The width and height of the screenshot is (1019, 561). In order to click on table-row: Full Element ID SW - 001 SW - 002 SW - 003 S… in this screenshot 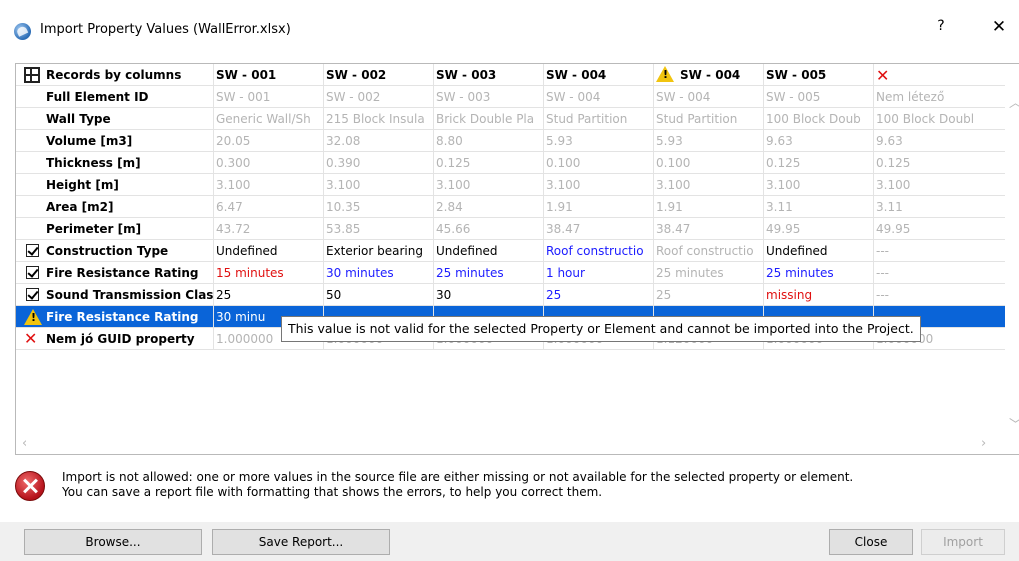, I will do `click(511, 97)`.